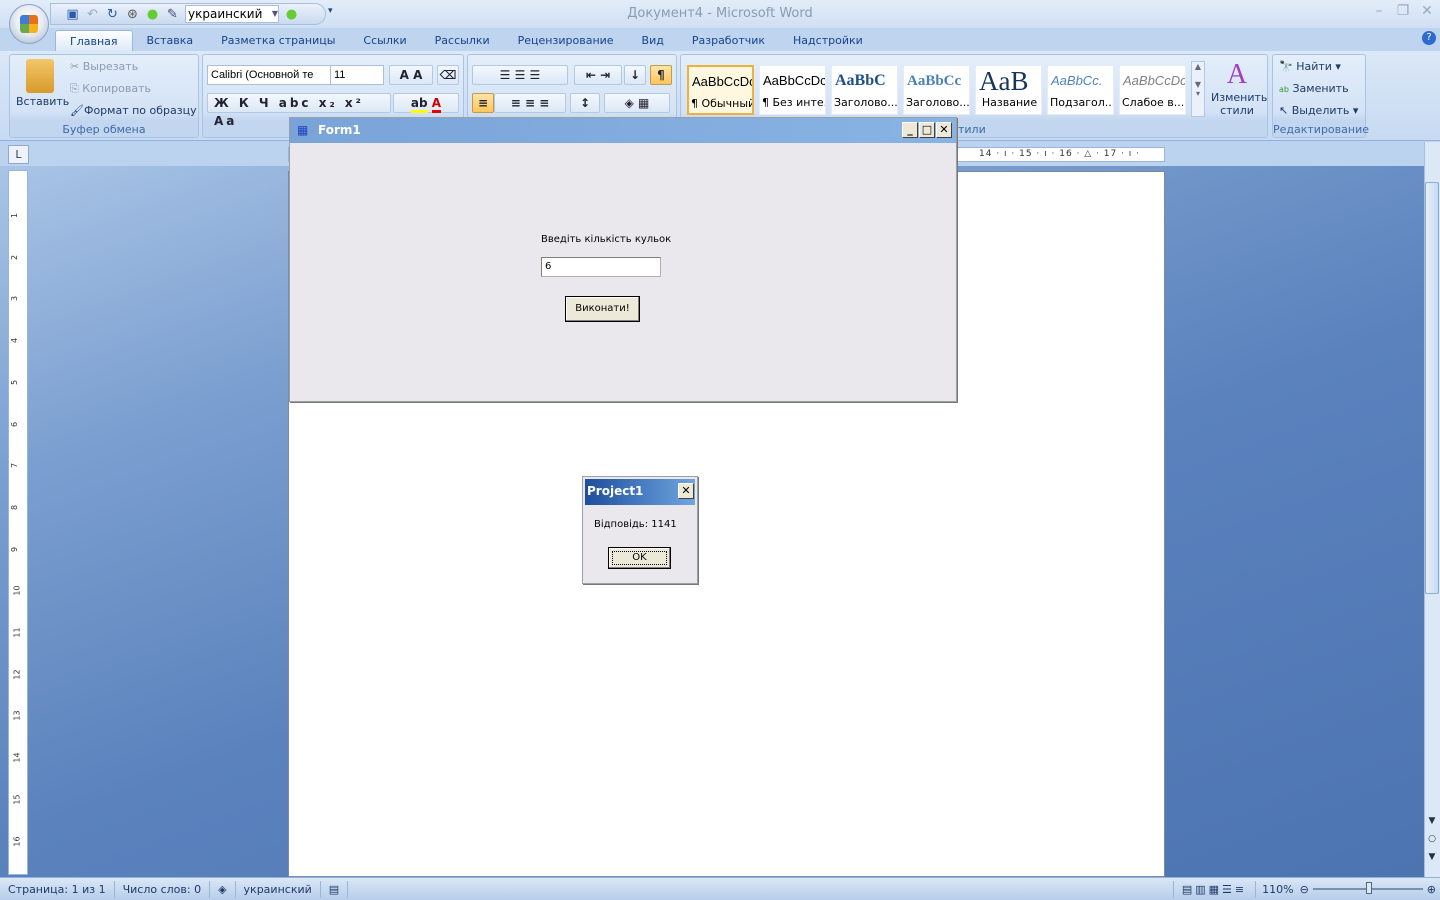 The image size is (1440, 900). I want to click on office-button, so click(29, 24).